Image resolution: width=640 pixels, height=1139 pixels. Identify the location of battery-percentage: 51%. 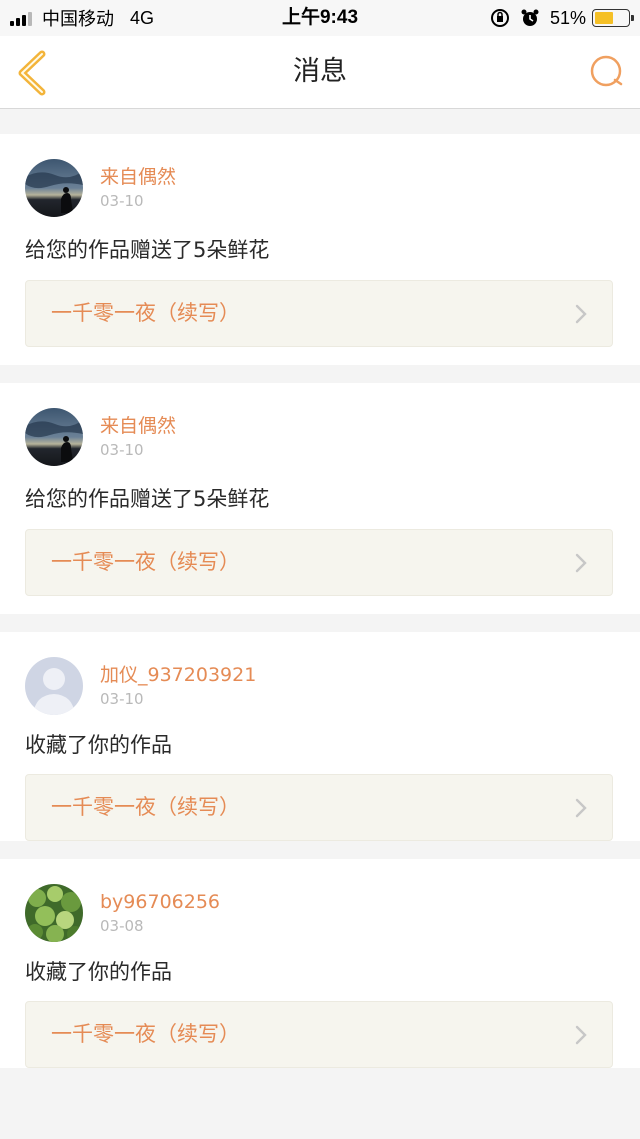
(567, 17).